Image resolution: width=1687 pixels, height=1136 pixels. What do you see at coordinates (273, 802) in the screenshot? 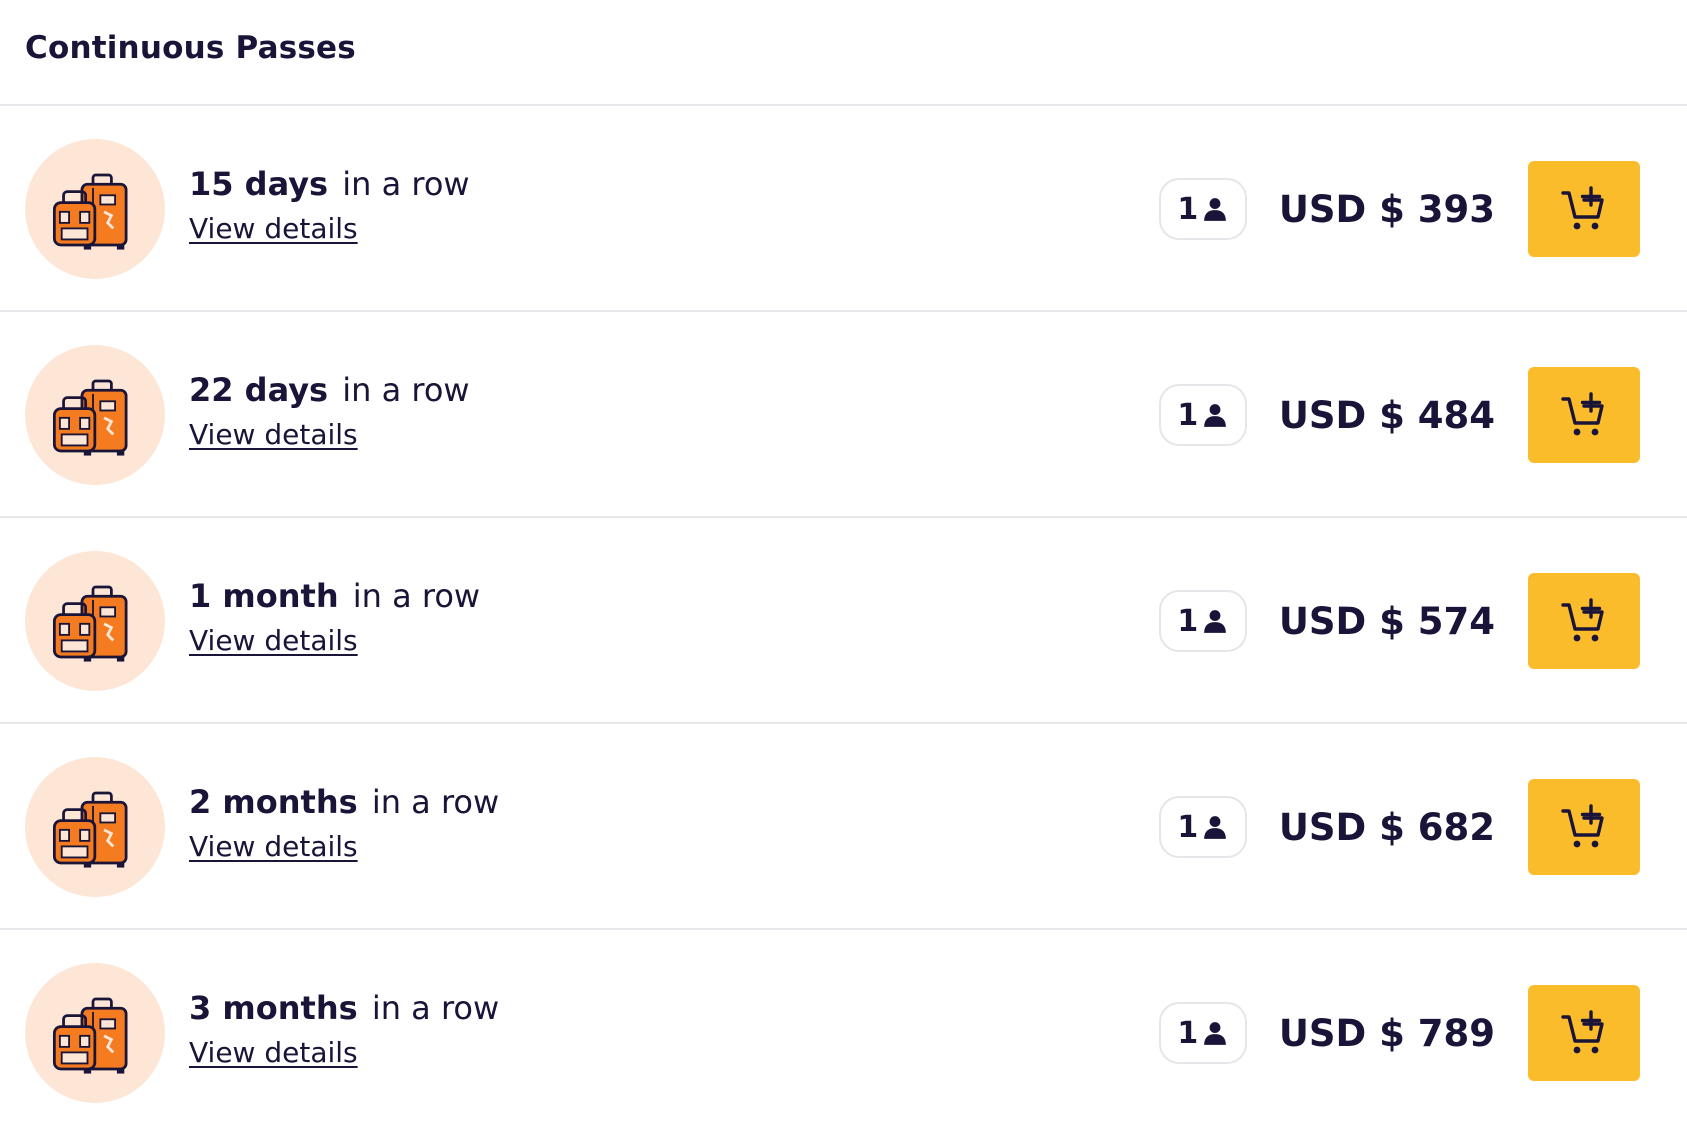
I see `pass-duration: 2 months` at bounding box center [273, 802].